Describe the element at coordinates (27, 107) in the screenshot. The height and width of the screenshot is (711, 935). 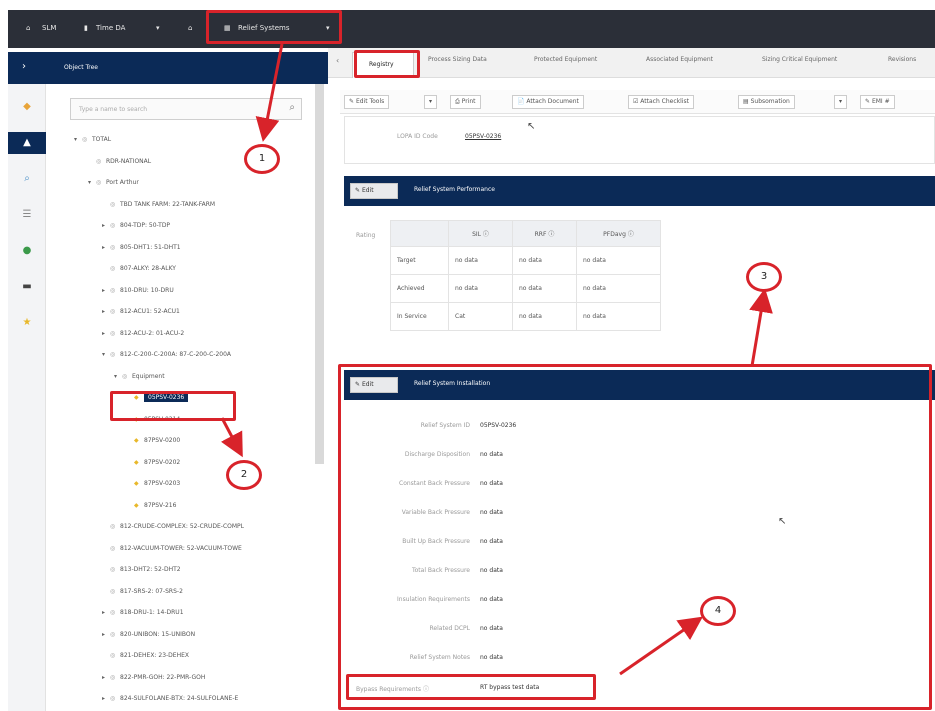
I see `cube-icon: ◆` at that location.